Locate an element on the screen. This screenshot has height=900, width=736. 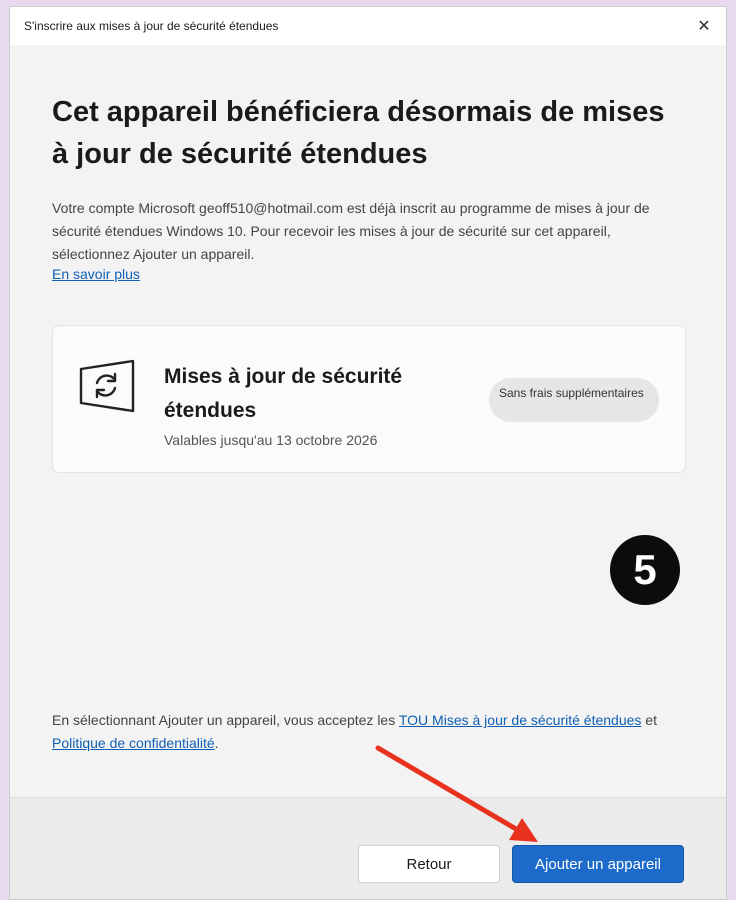
price-badge: Sans frais supplémentaires is located at coordinates (574, 400).